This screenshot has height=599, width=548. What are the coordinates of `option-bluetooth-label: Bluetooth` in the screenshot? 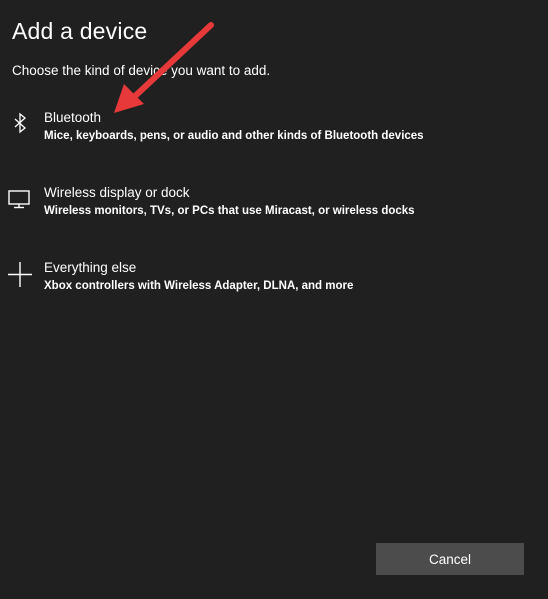 It's located at (73, 117).